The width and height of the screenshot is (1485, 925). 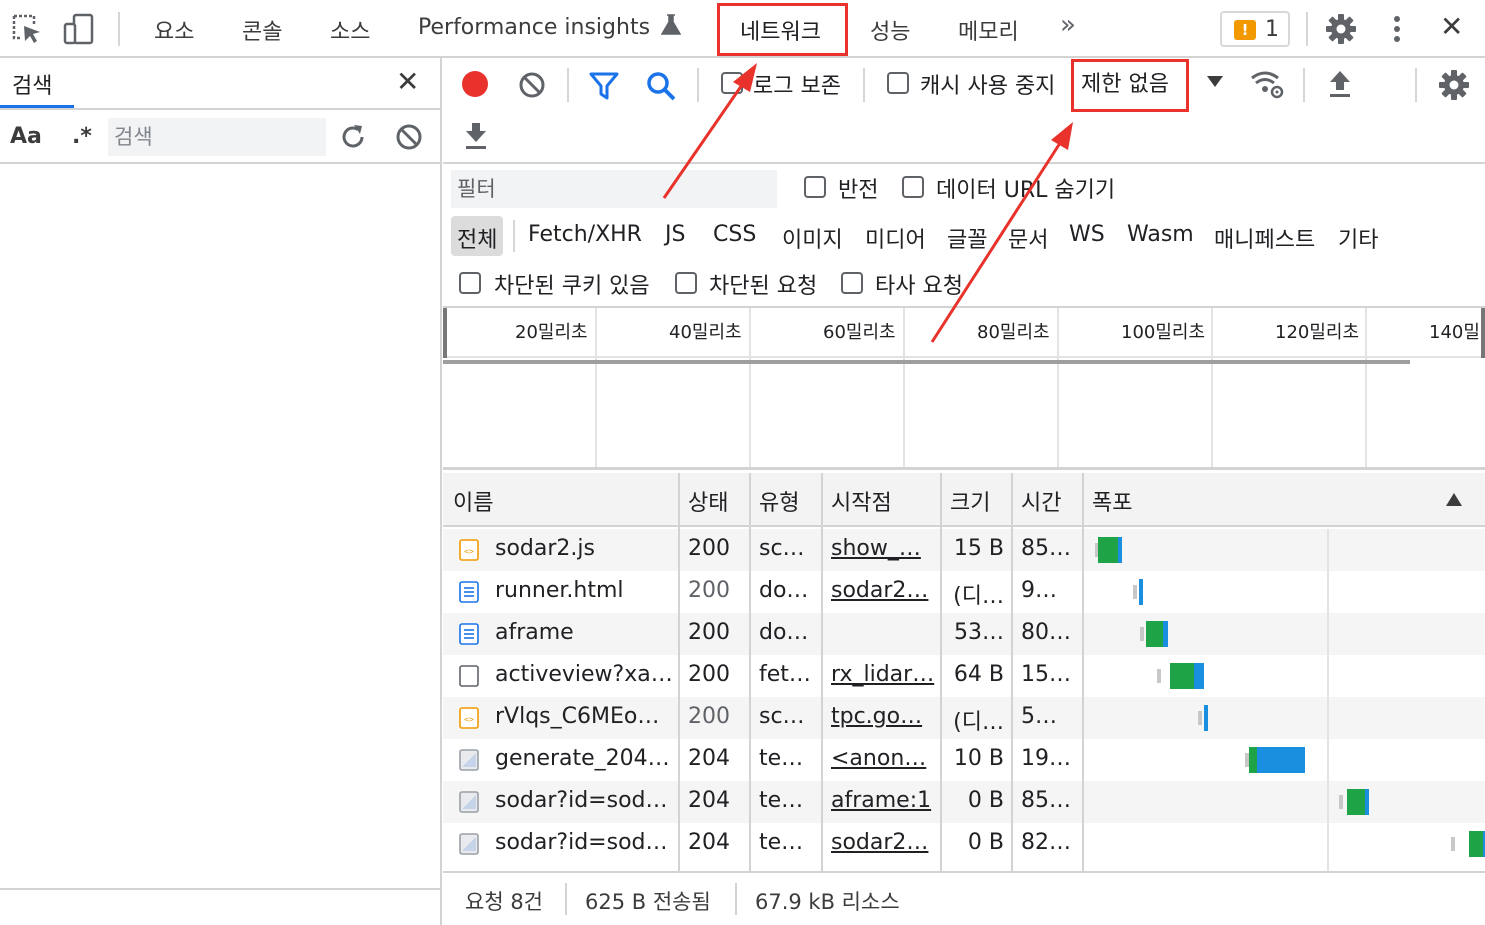 What do you see at coordinates (409, 137) in the screenshot?
I see `clear-icon` at bounding box center [409, 137].